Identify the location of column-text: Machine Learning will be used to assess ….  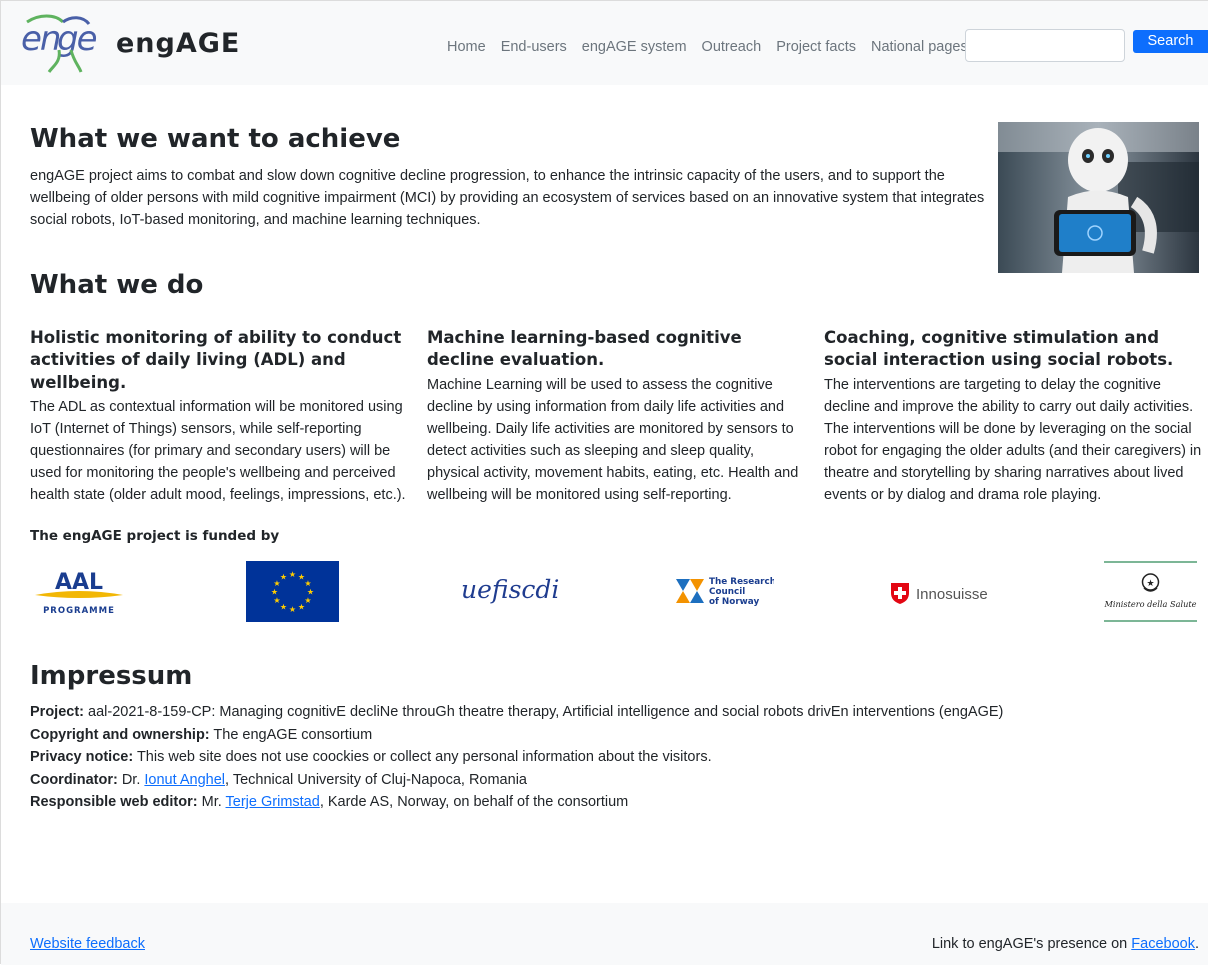
(613, 439).